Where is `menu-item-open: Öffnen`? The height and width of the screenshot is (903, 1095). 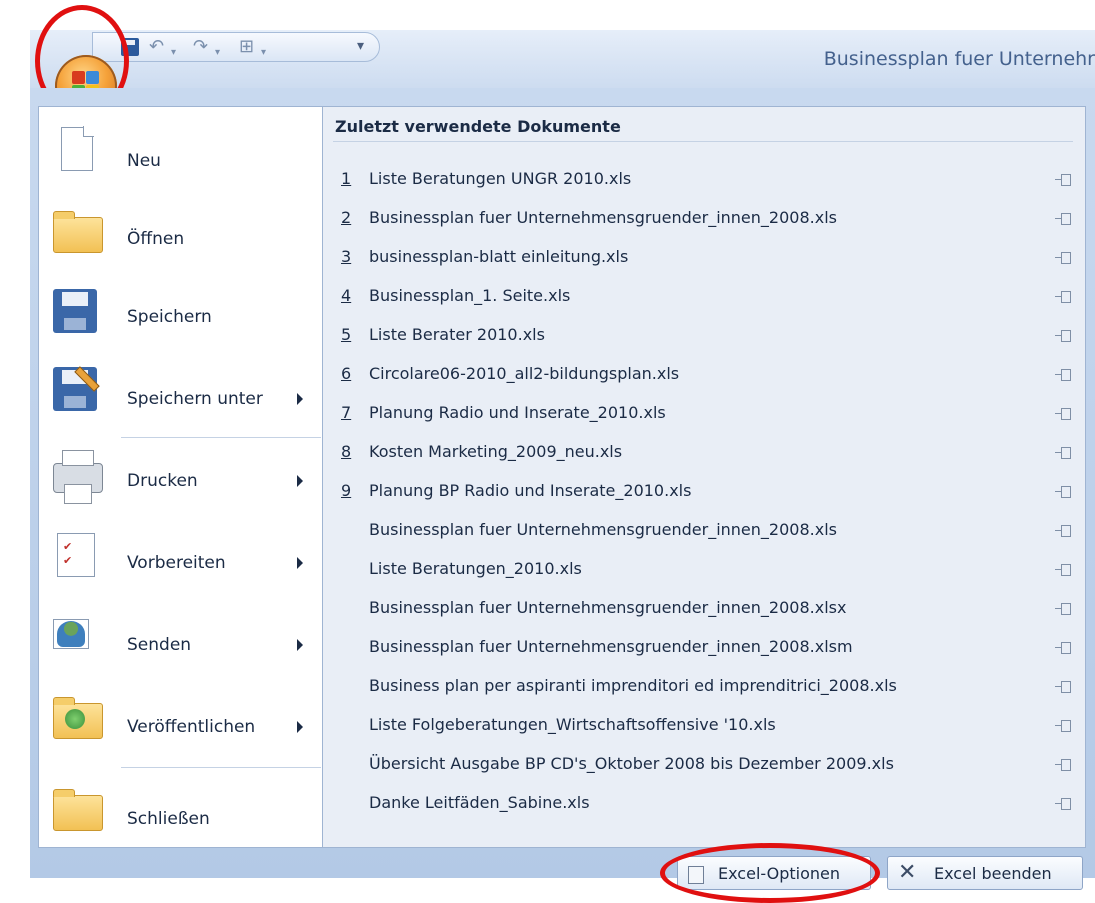
menu-item-open: Öffnen is located at coordinates (181, 234).